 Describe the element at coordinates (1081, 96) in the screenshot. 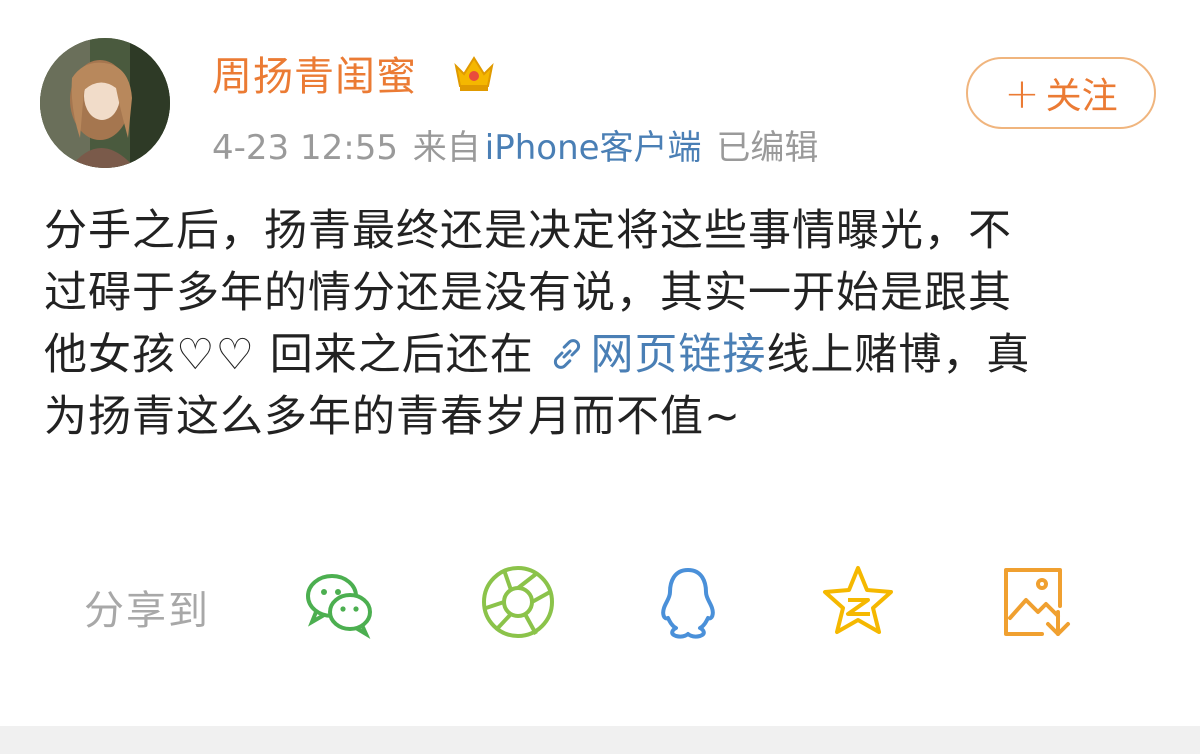

I see `follow-label: 关注` at that location.